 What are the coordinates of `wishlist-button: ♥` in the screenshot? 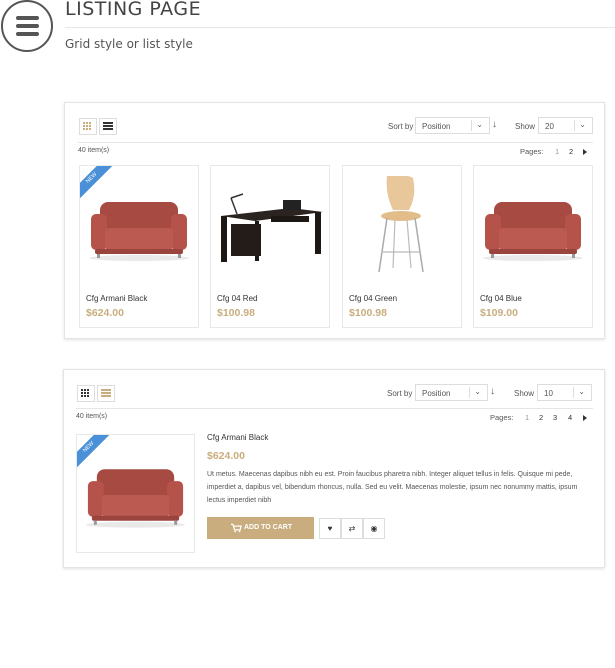 It's located at (330, 528).